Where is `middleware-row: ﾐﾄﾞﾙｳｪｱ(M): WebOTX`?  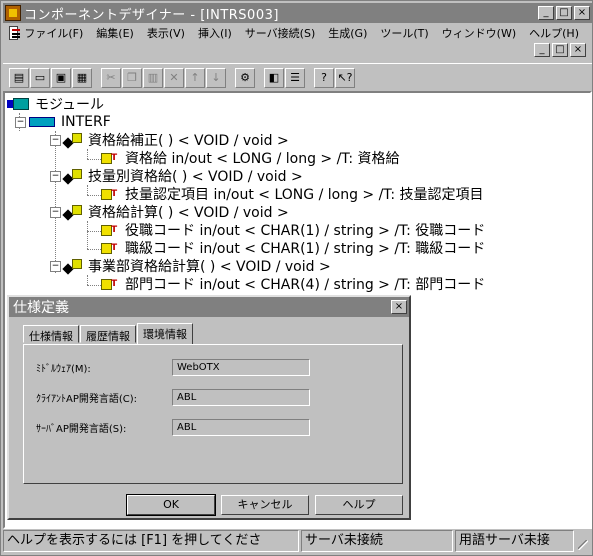 middleware-row: ﾐﾄﾞﾙｳｪｱ(M): WebOTX is located at coordinates (173, 367).